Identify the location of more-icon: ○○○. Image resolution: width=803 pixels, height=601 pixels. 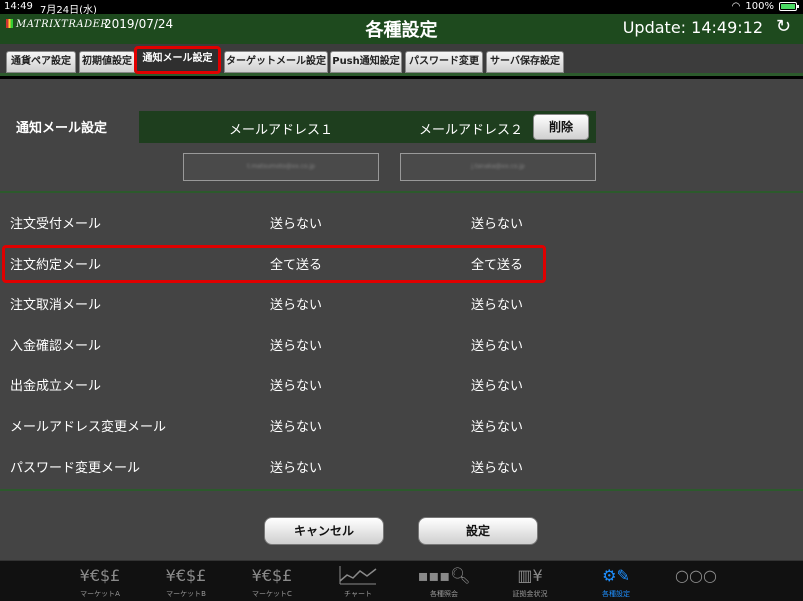
(696, 575).